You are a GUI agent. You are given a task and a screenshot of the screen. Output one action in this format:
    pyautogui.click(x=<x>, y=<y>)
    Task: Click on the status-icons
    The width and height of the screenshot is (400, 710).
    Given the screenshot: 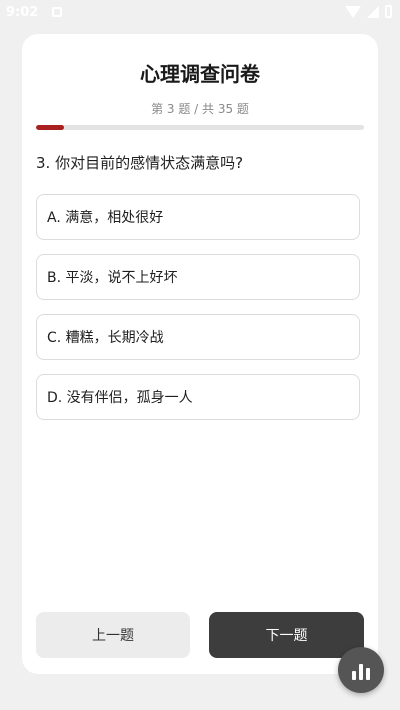 What is the action you would take?
    pyautogui.click(x=368, y=11)
    